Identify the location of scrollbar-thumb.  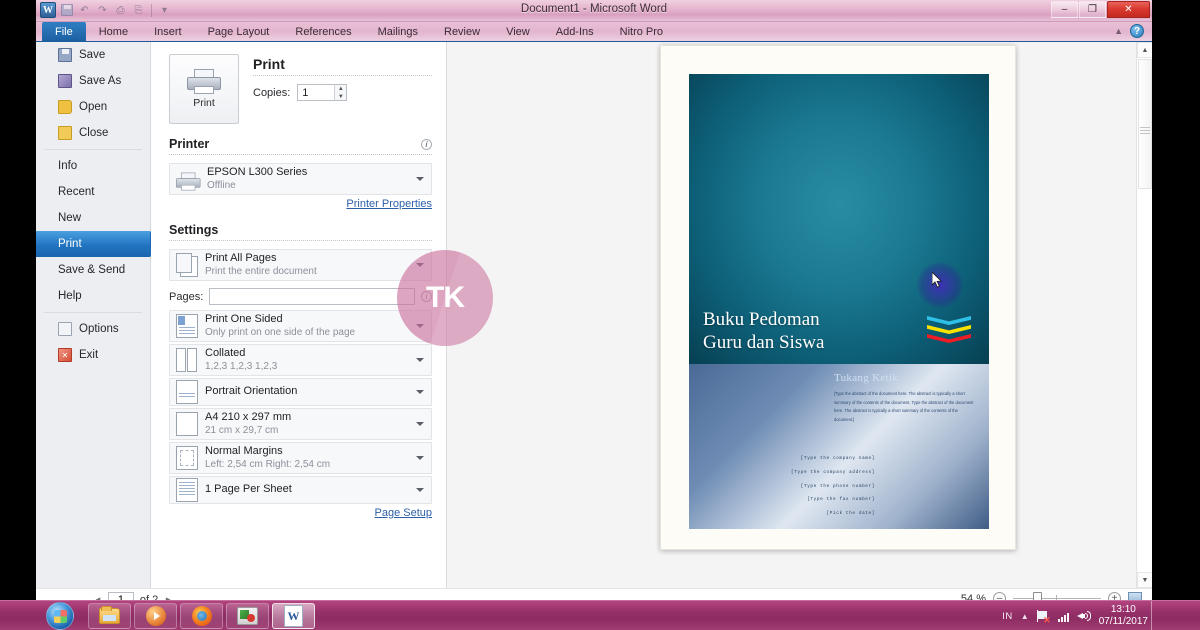
(1145, 124).